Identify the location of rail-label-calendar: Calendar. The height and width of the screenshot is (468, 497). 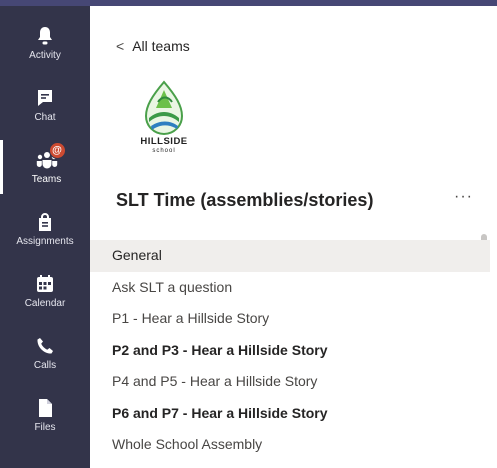
(45, 303).